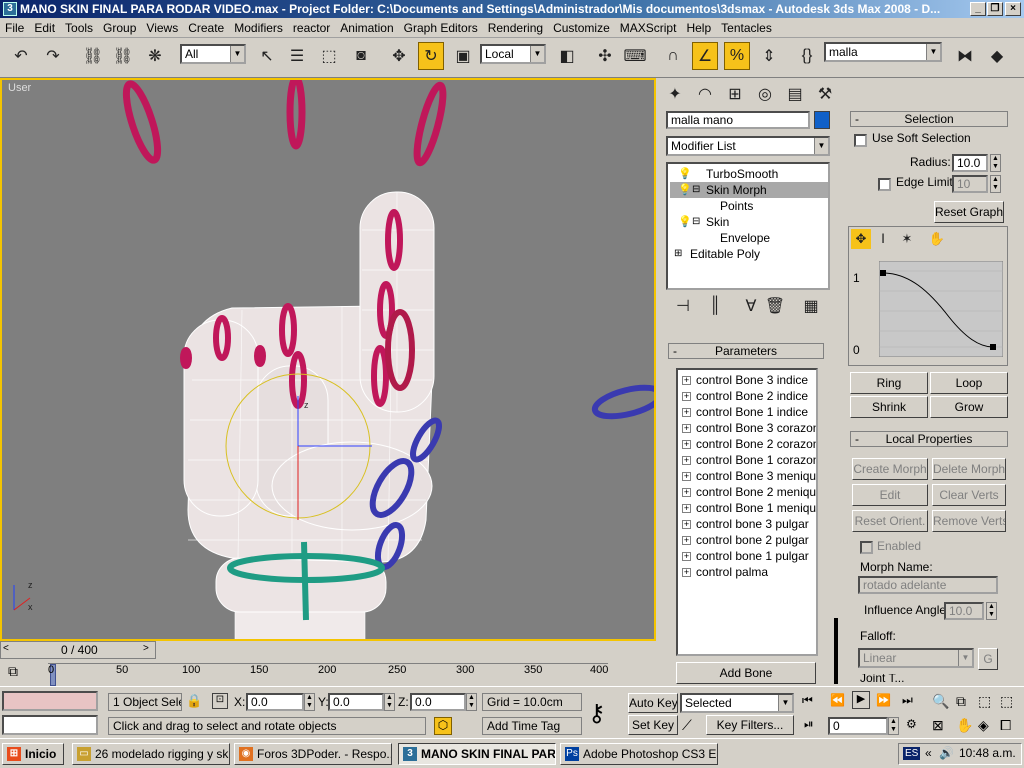  Describe the element at coordinates (258, 28) in the screenshot. I see `menu-modifiers: Modifiers` at that location.